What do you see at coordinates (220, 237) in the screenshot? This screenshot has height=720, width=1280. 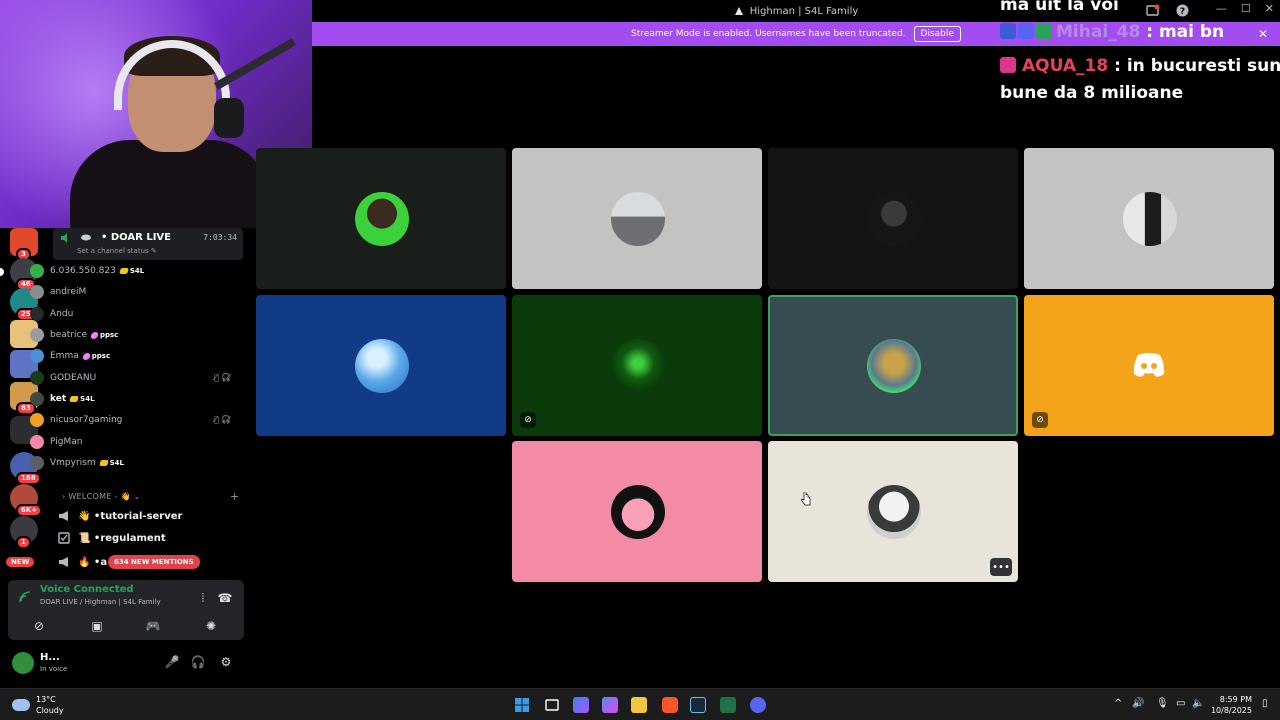 I see `voice-timer: 7:03:34` at bounding box center [220, 237].